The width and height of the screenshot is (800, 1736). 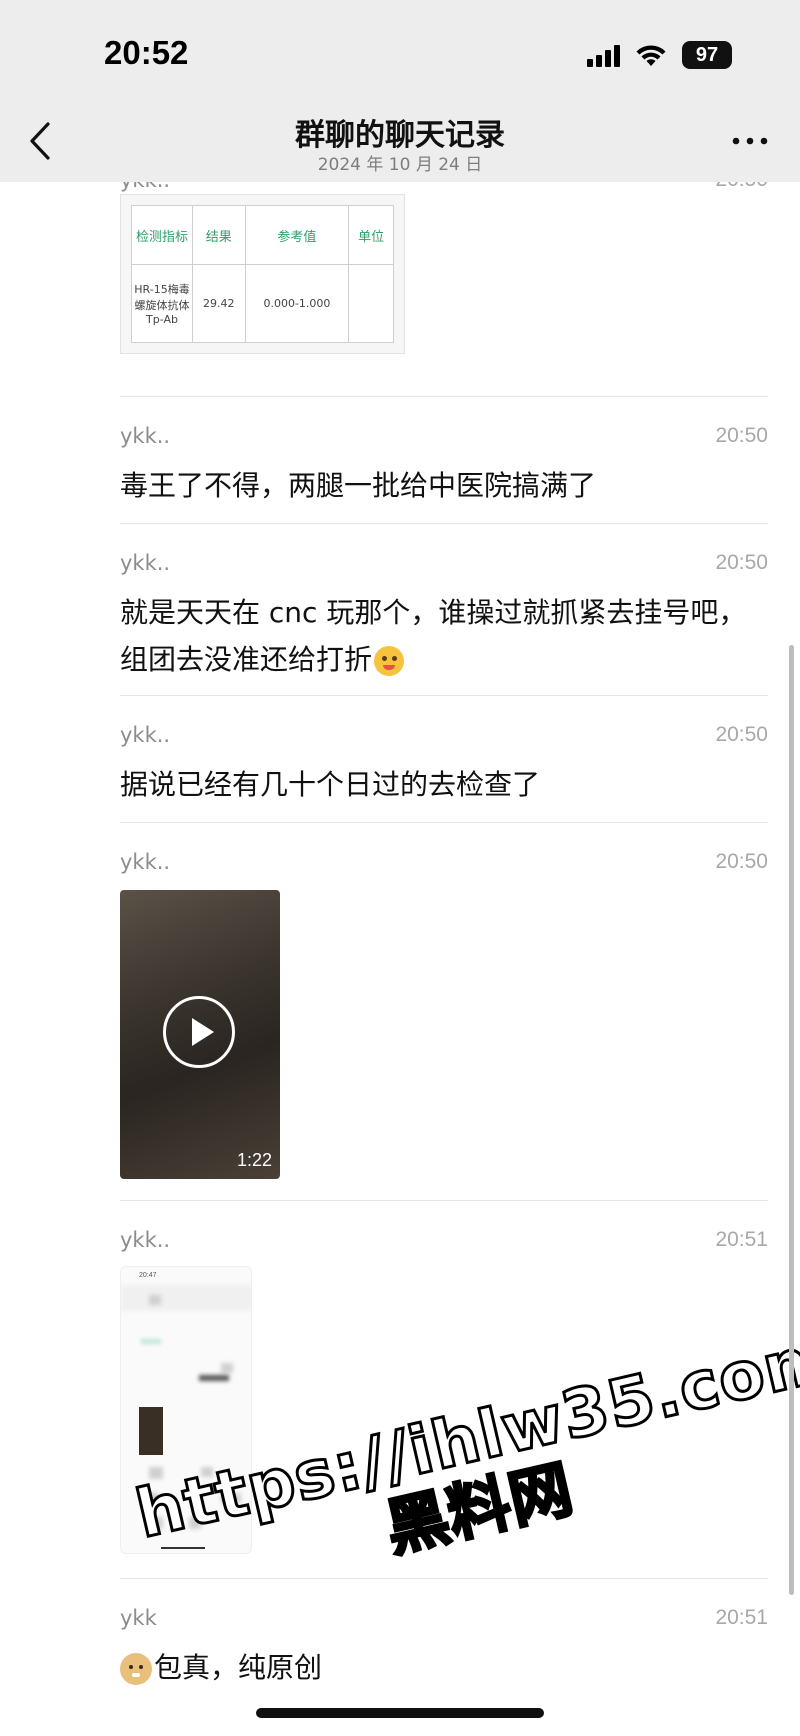 What do you see at coordinates (162, 235) in the screenshot?
I see `report-header-cell: 检测指标` at bounding box center [162, 235].